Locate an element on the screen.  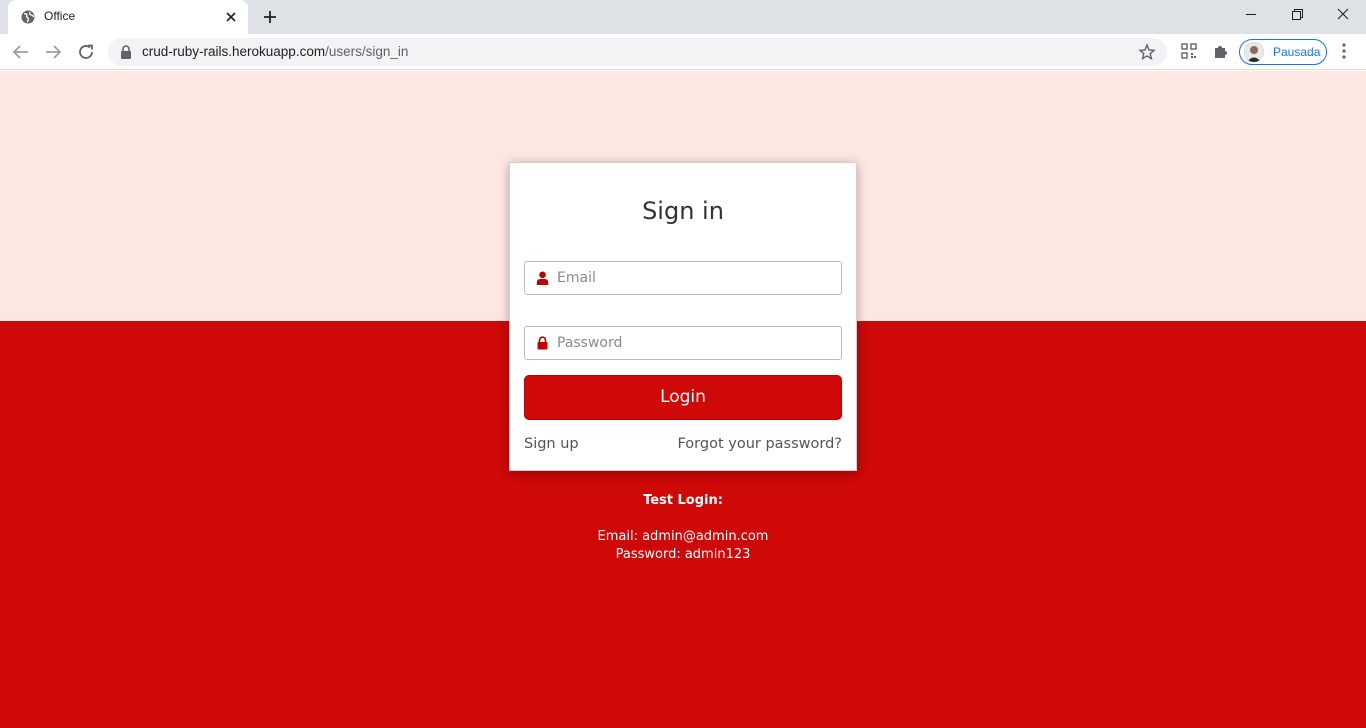
test-password-line: Password: admin123 is located at coordinates (683, 554).